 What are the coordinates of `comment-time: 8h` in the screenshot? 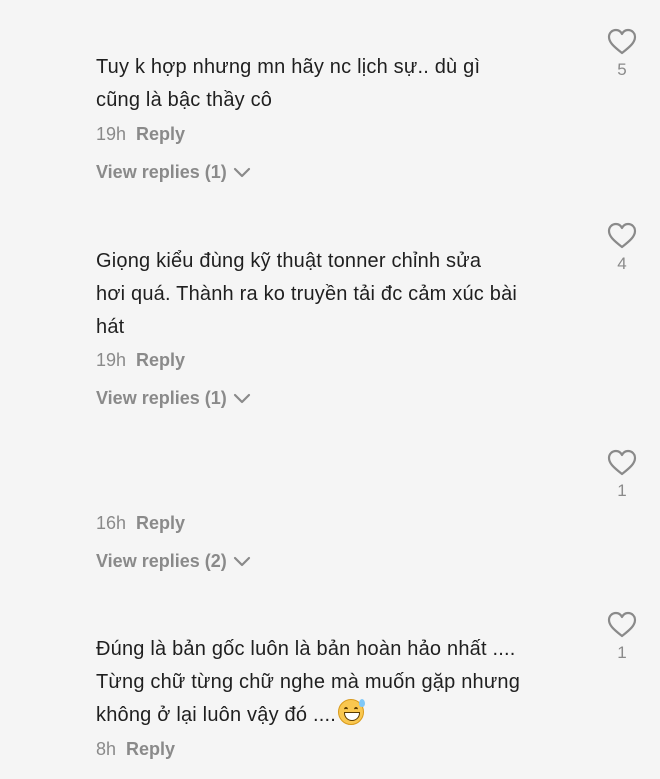 It's located at (106, 749).